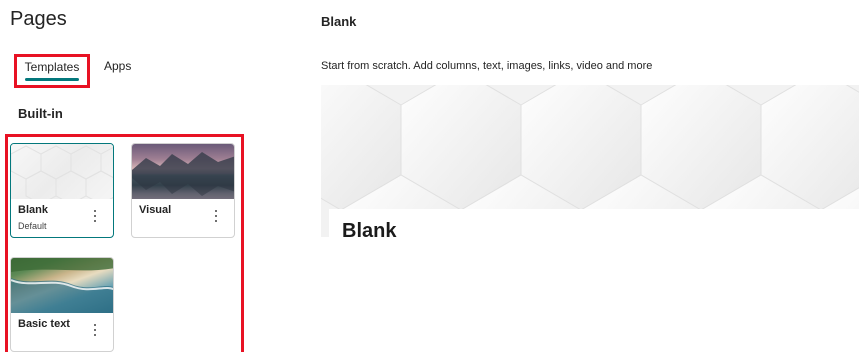 Image resolution: width=859 pixels, height=352 pixels. I want to click on template-card-blank: Blank Default, so click(62, 190).